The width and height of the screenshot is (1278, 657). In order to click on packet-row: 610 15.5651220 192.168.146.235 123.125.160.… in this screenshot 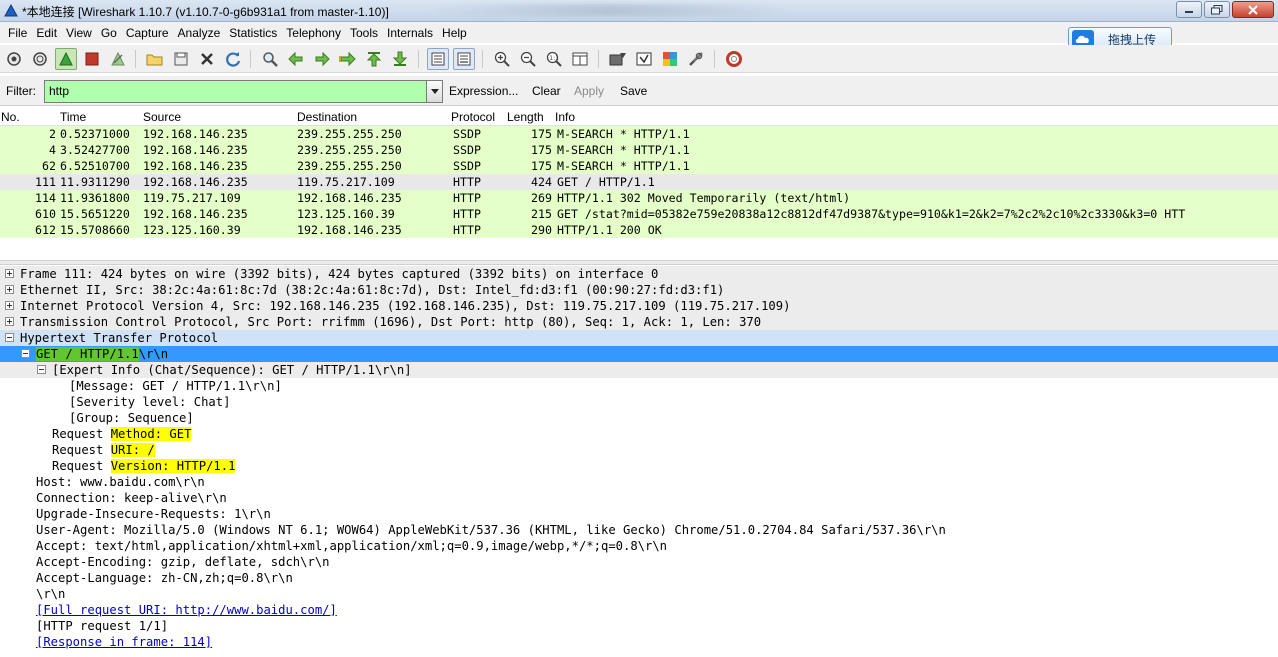, I will do `click(639, 214)`.